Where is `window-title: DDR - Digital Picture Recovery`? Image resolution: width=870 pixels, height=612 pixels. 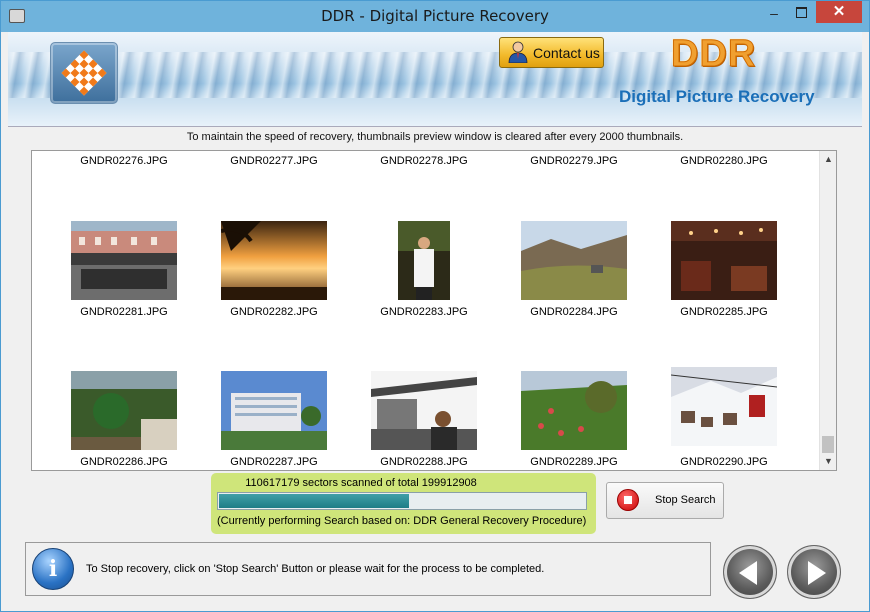
window-title: DDR - Digital Picture Recovery is located at coordinates (435, 16).